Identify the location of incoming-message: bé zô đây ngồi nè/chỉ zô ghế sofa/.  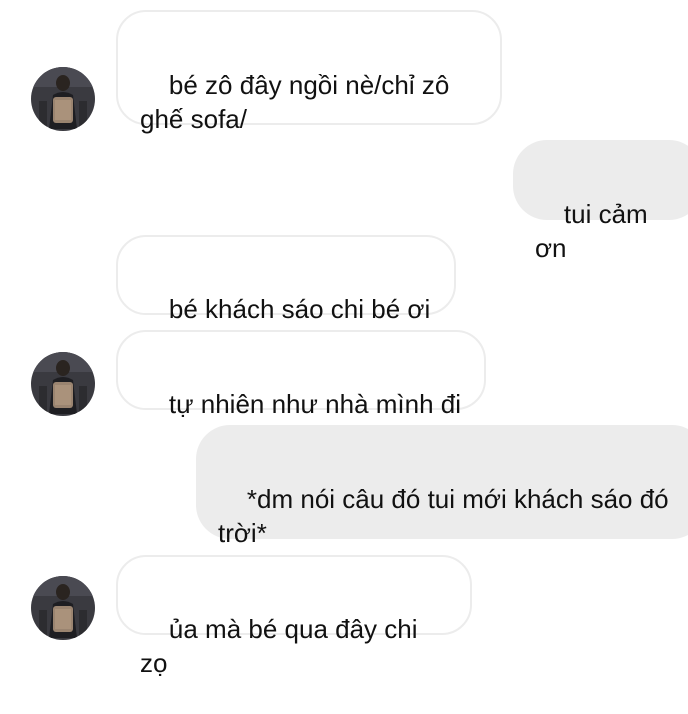
(309, 72).